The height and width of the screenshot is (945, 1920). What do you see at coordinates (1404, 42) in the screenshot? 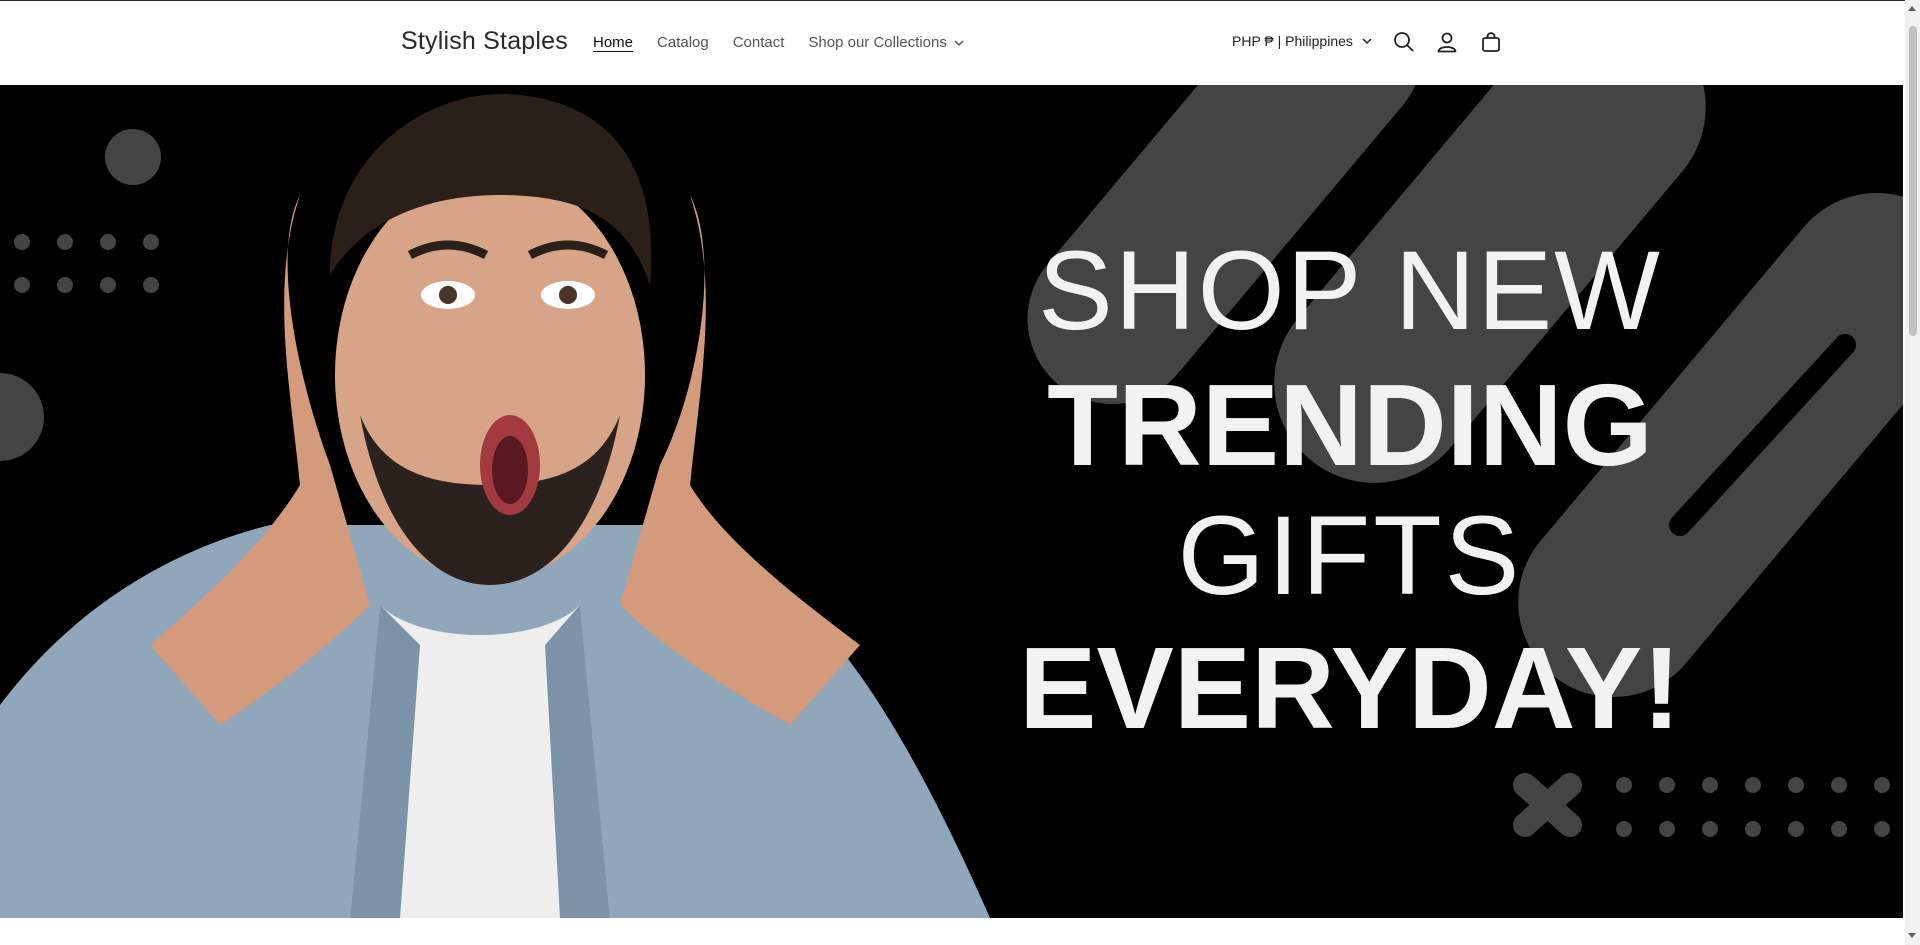
I see `search-icon` at bounding box center [1404, 42].